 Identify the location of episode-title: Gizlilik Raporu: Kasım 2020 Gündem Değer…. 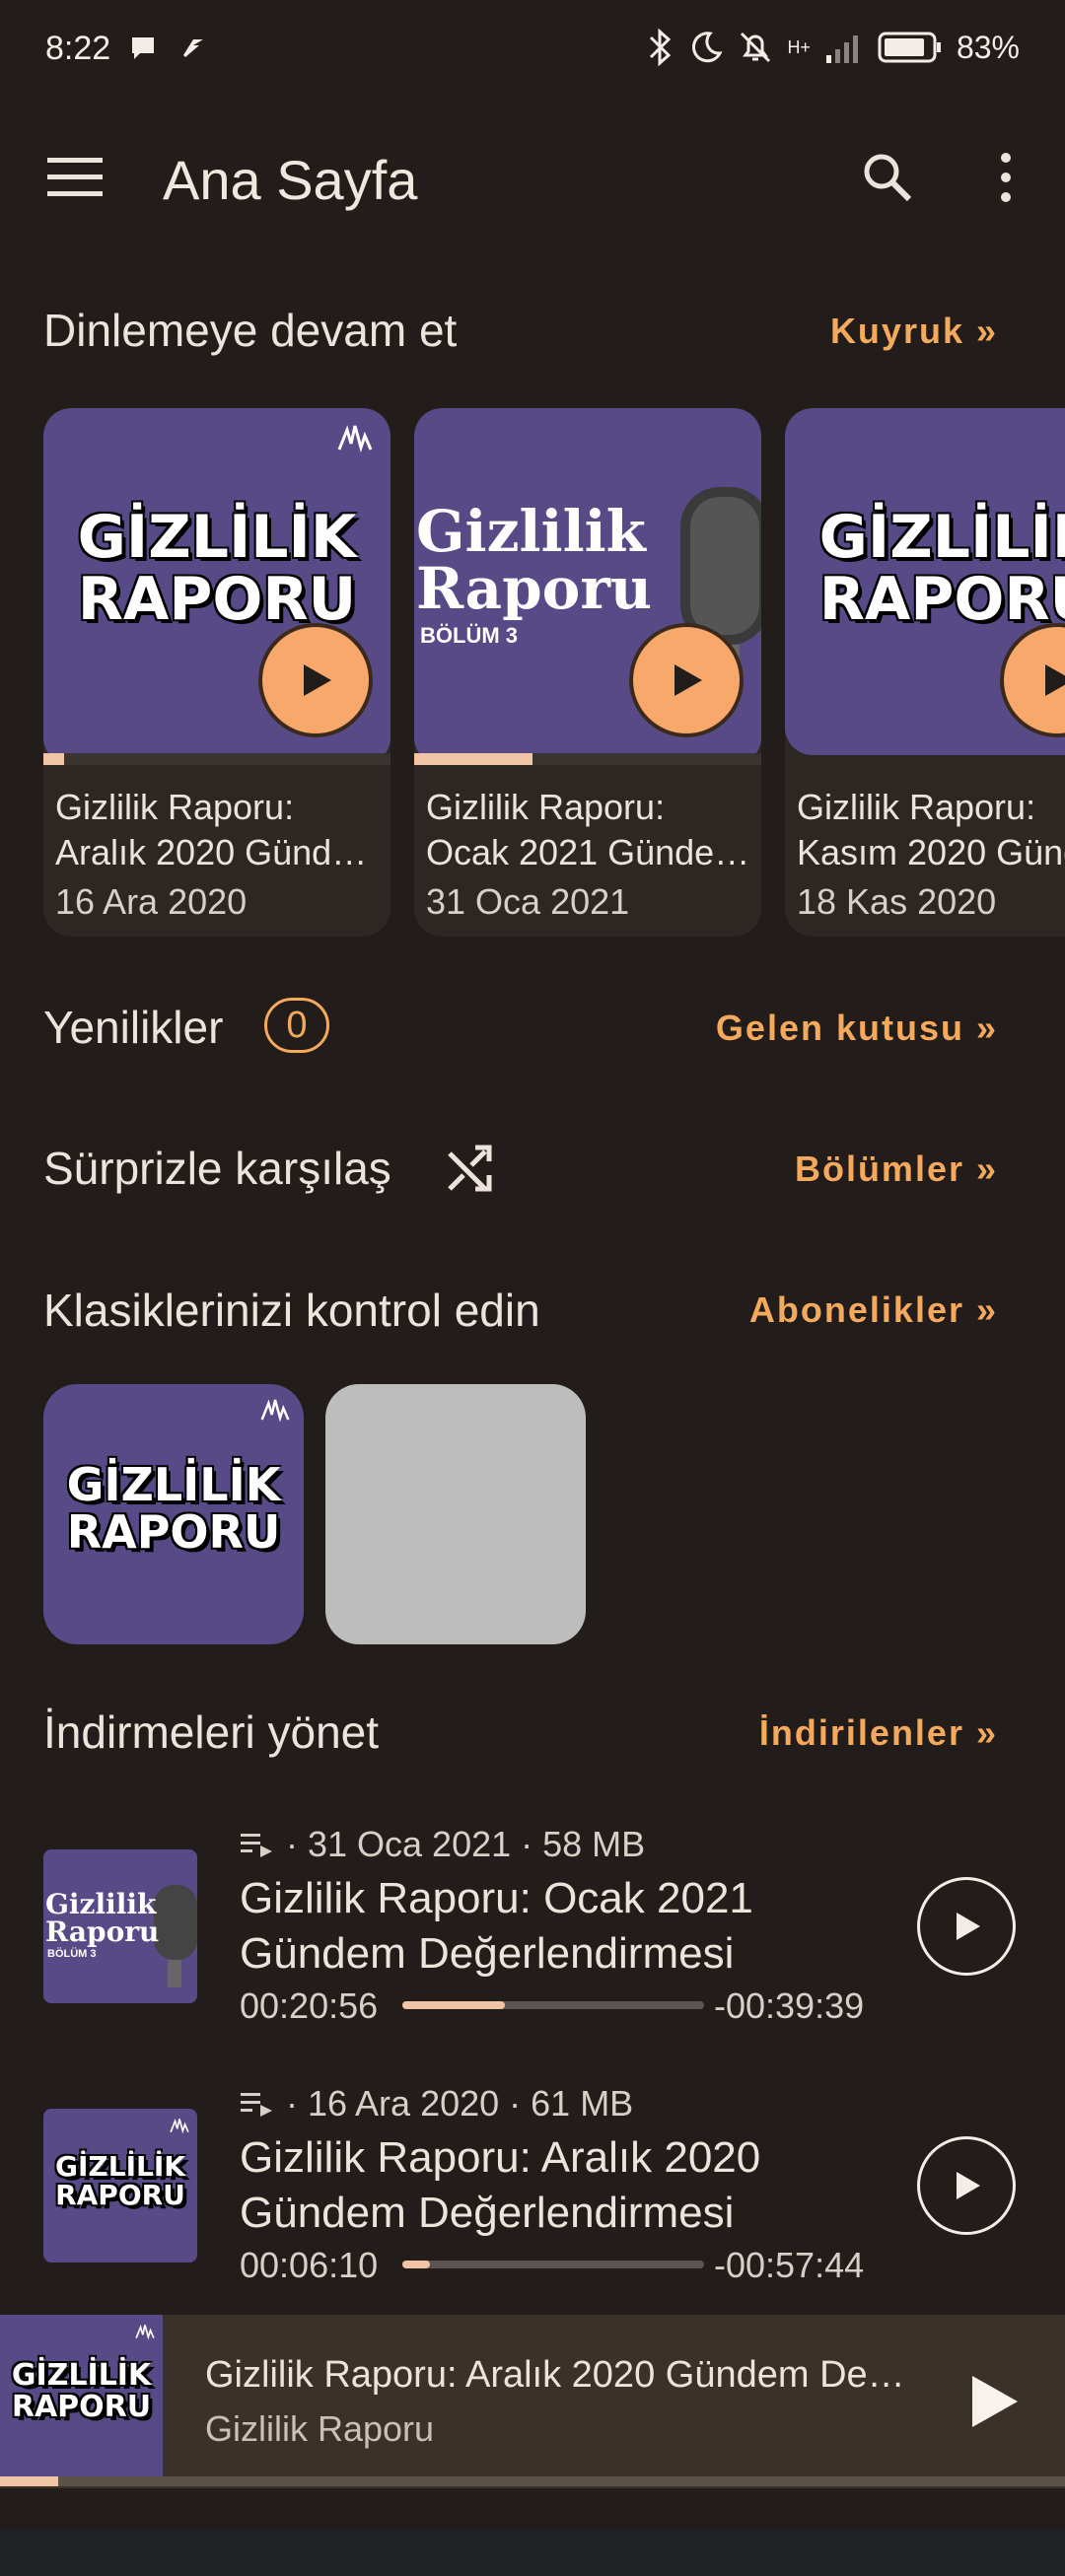
(931, 829).